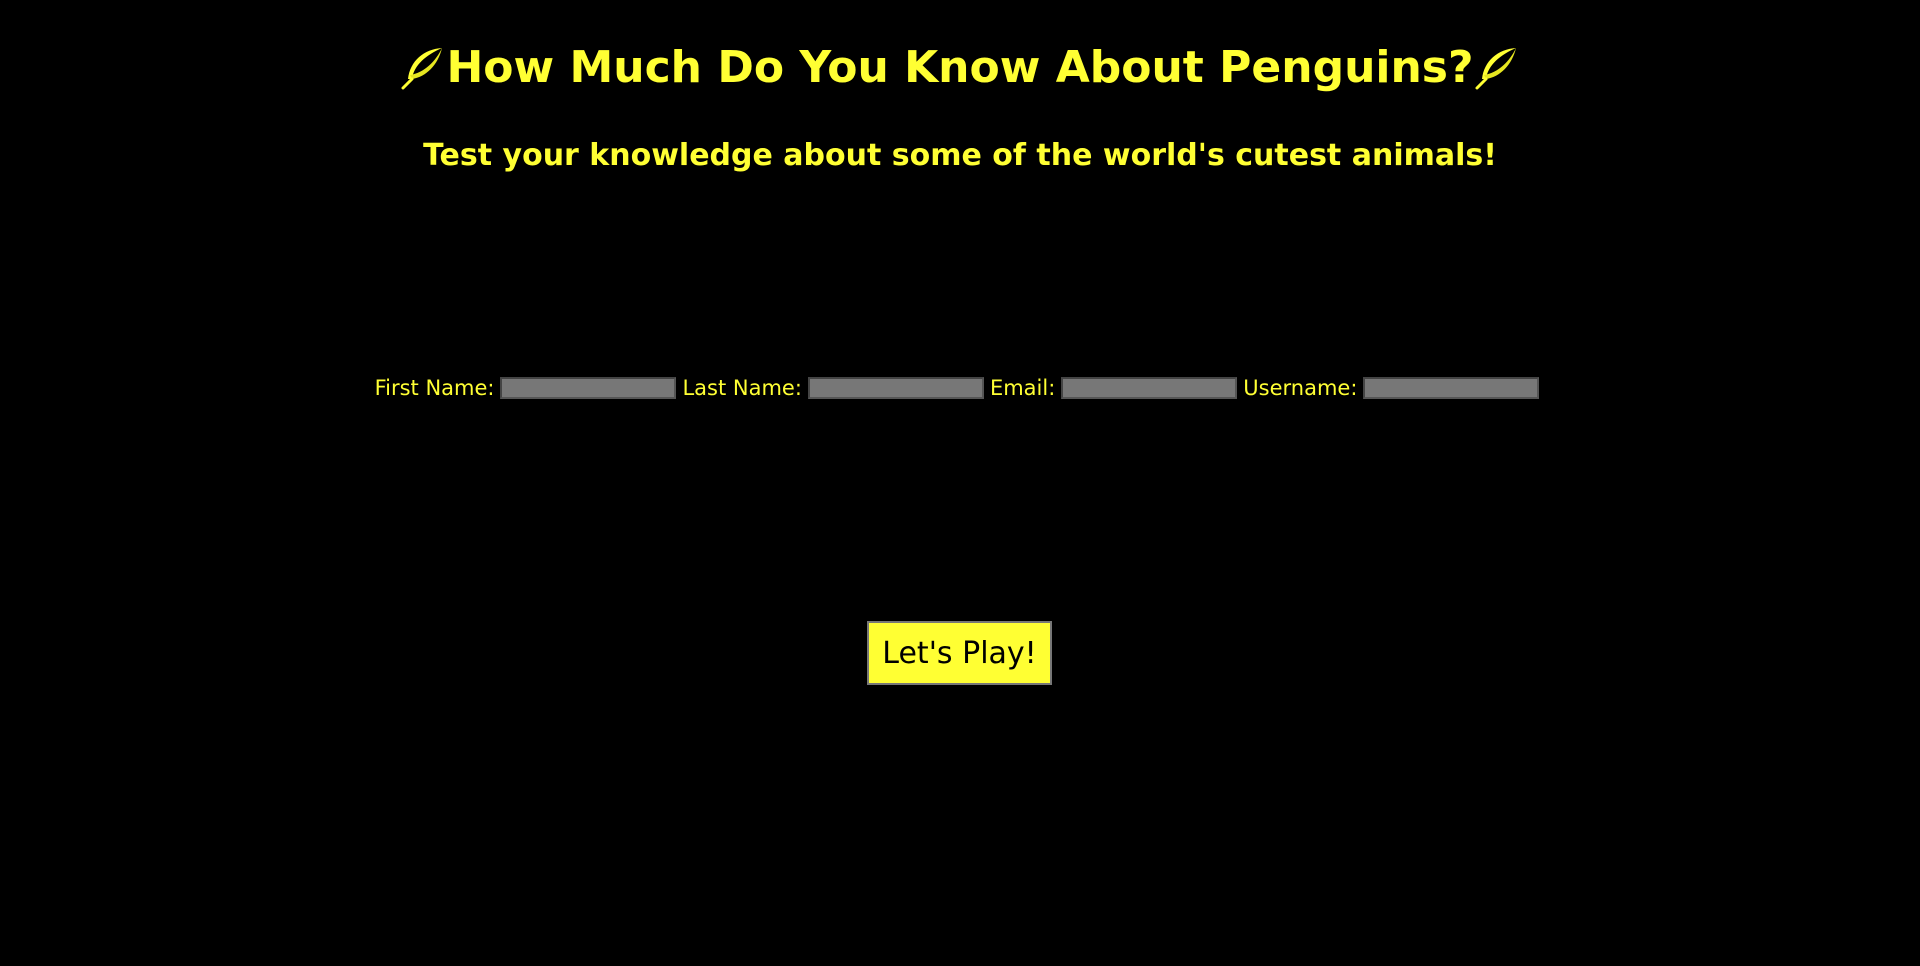 This screenshot has width=1920, height=966. Describe the element at coordinates (959, 653) in the screenshot. I see `lets-play-button: Let's Play!` at that location.